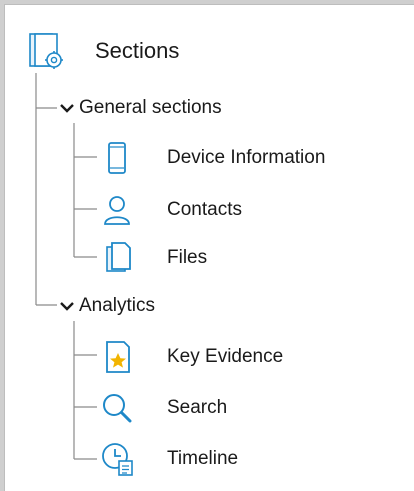 The height and width of the screenshot is (491, 414). Describe the element at coordinates (46, 51) in the screenshot. I see `sections-gear-icon` at that location.